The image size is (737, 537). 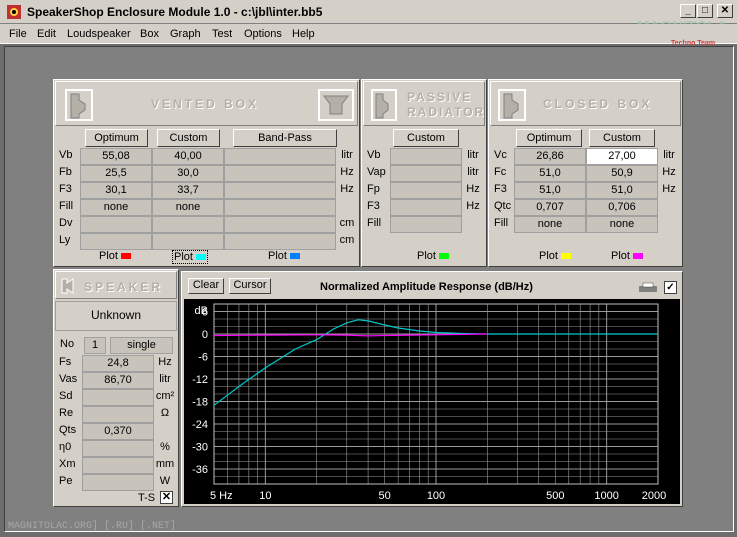 What do you see at coordinates (18, 34) in the screenshot?
I see `menu-file: File` at bounding box center [18, 34].